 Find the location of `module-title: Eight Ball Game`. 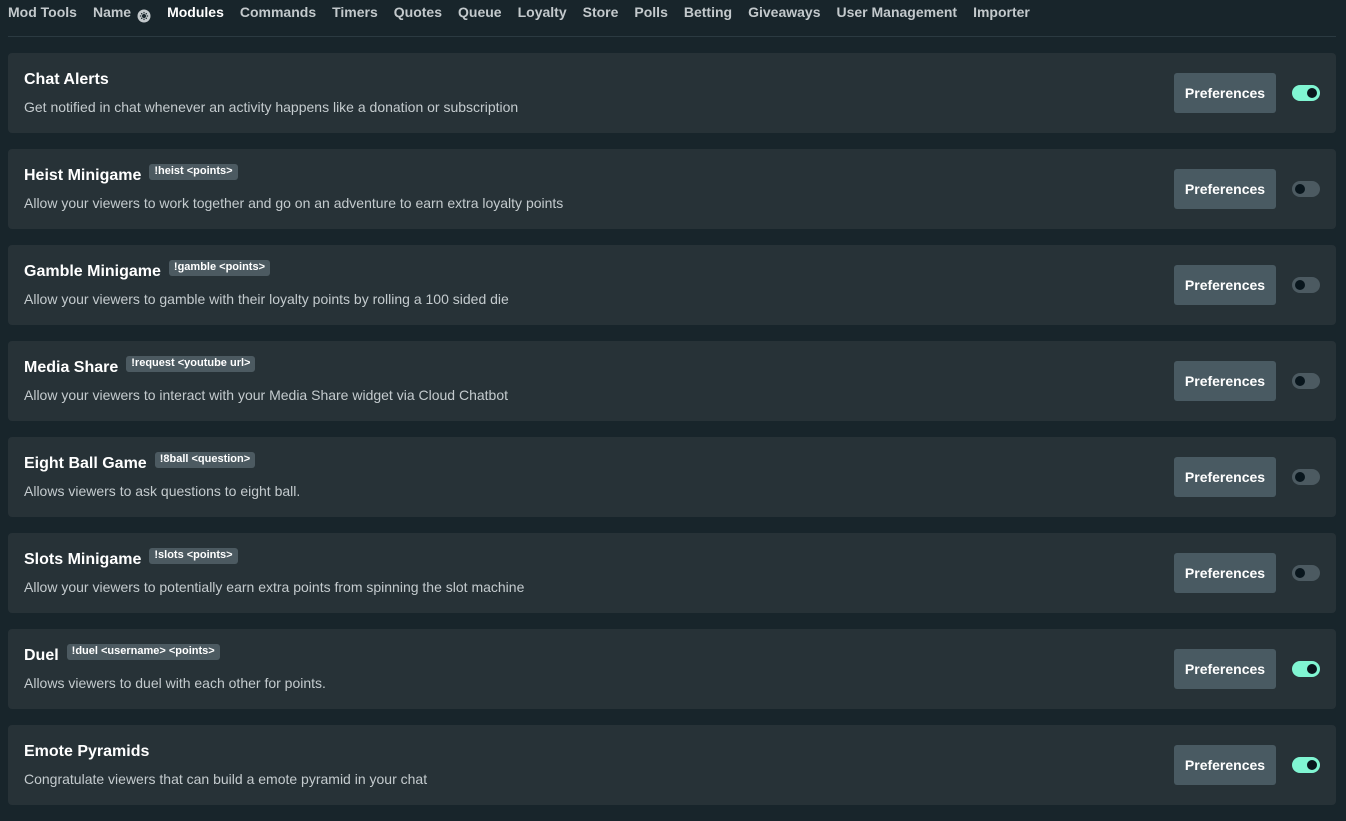

module-title: Eight Ball Game is located at coordinates (85, 463).